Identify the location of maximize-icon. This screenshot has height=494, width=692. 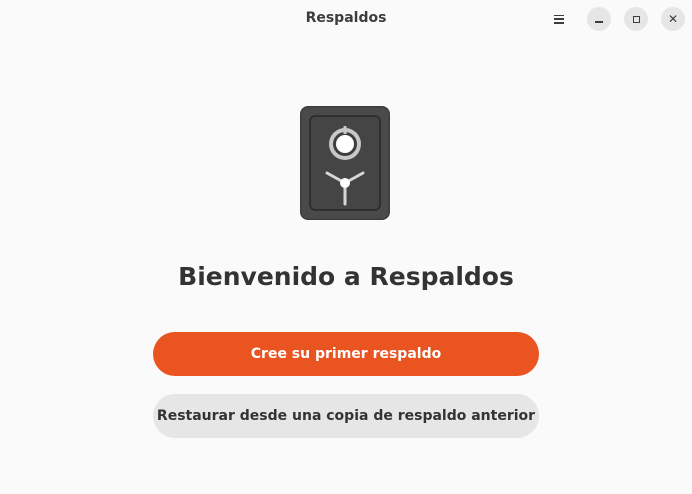
(636, 19).